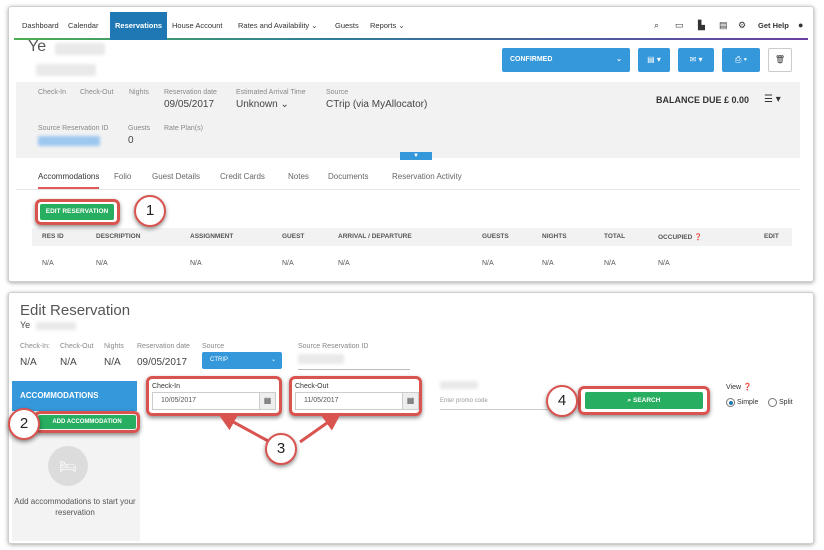 The image size is (824, 550). What do you see at coordinates (786, 402) in the screenshot?
I see `view-split-label: Split` at bounding box center [786, 402].